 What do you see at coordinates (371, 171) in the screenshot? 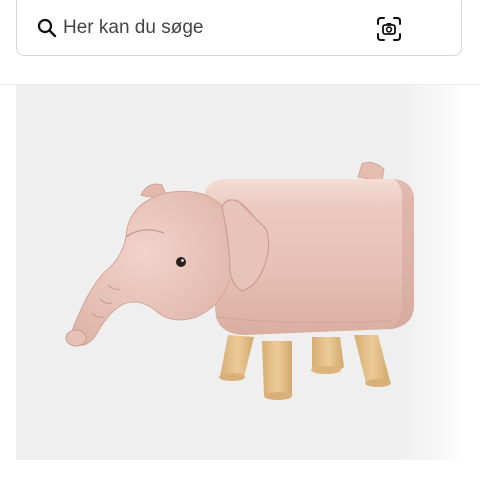
I see `tail` at bounding box center [371, 171].